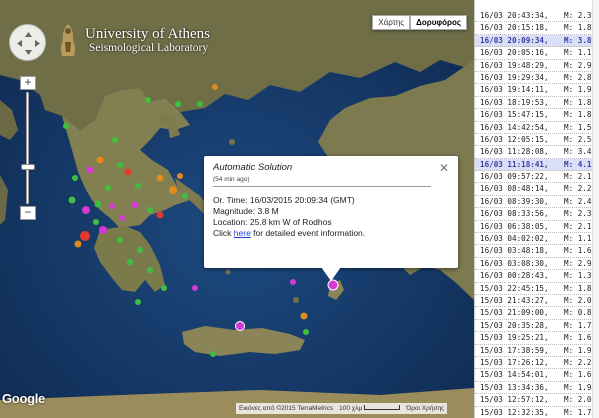 The image size is (599, 418). I want to click on event-list-item: 16/03 20:09:34, M: 3.8, so click(537, 41).